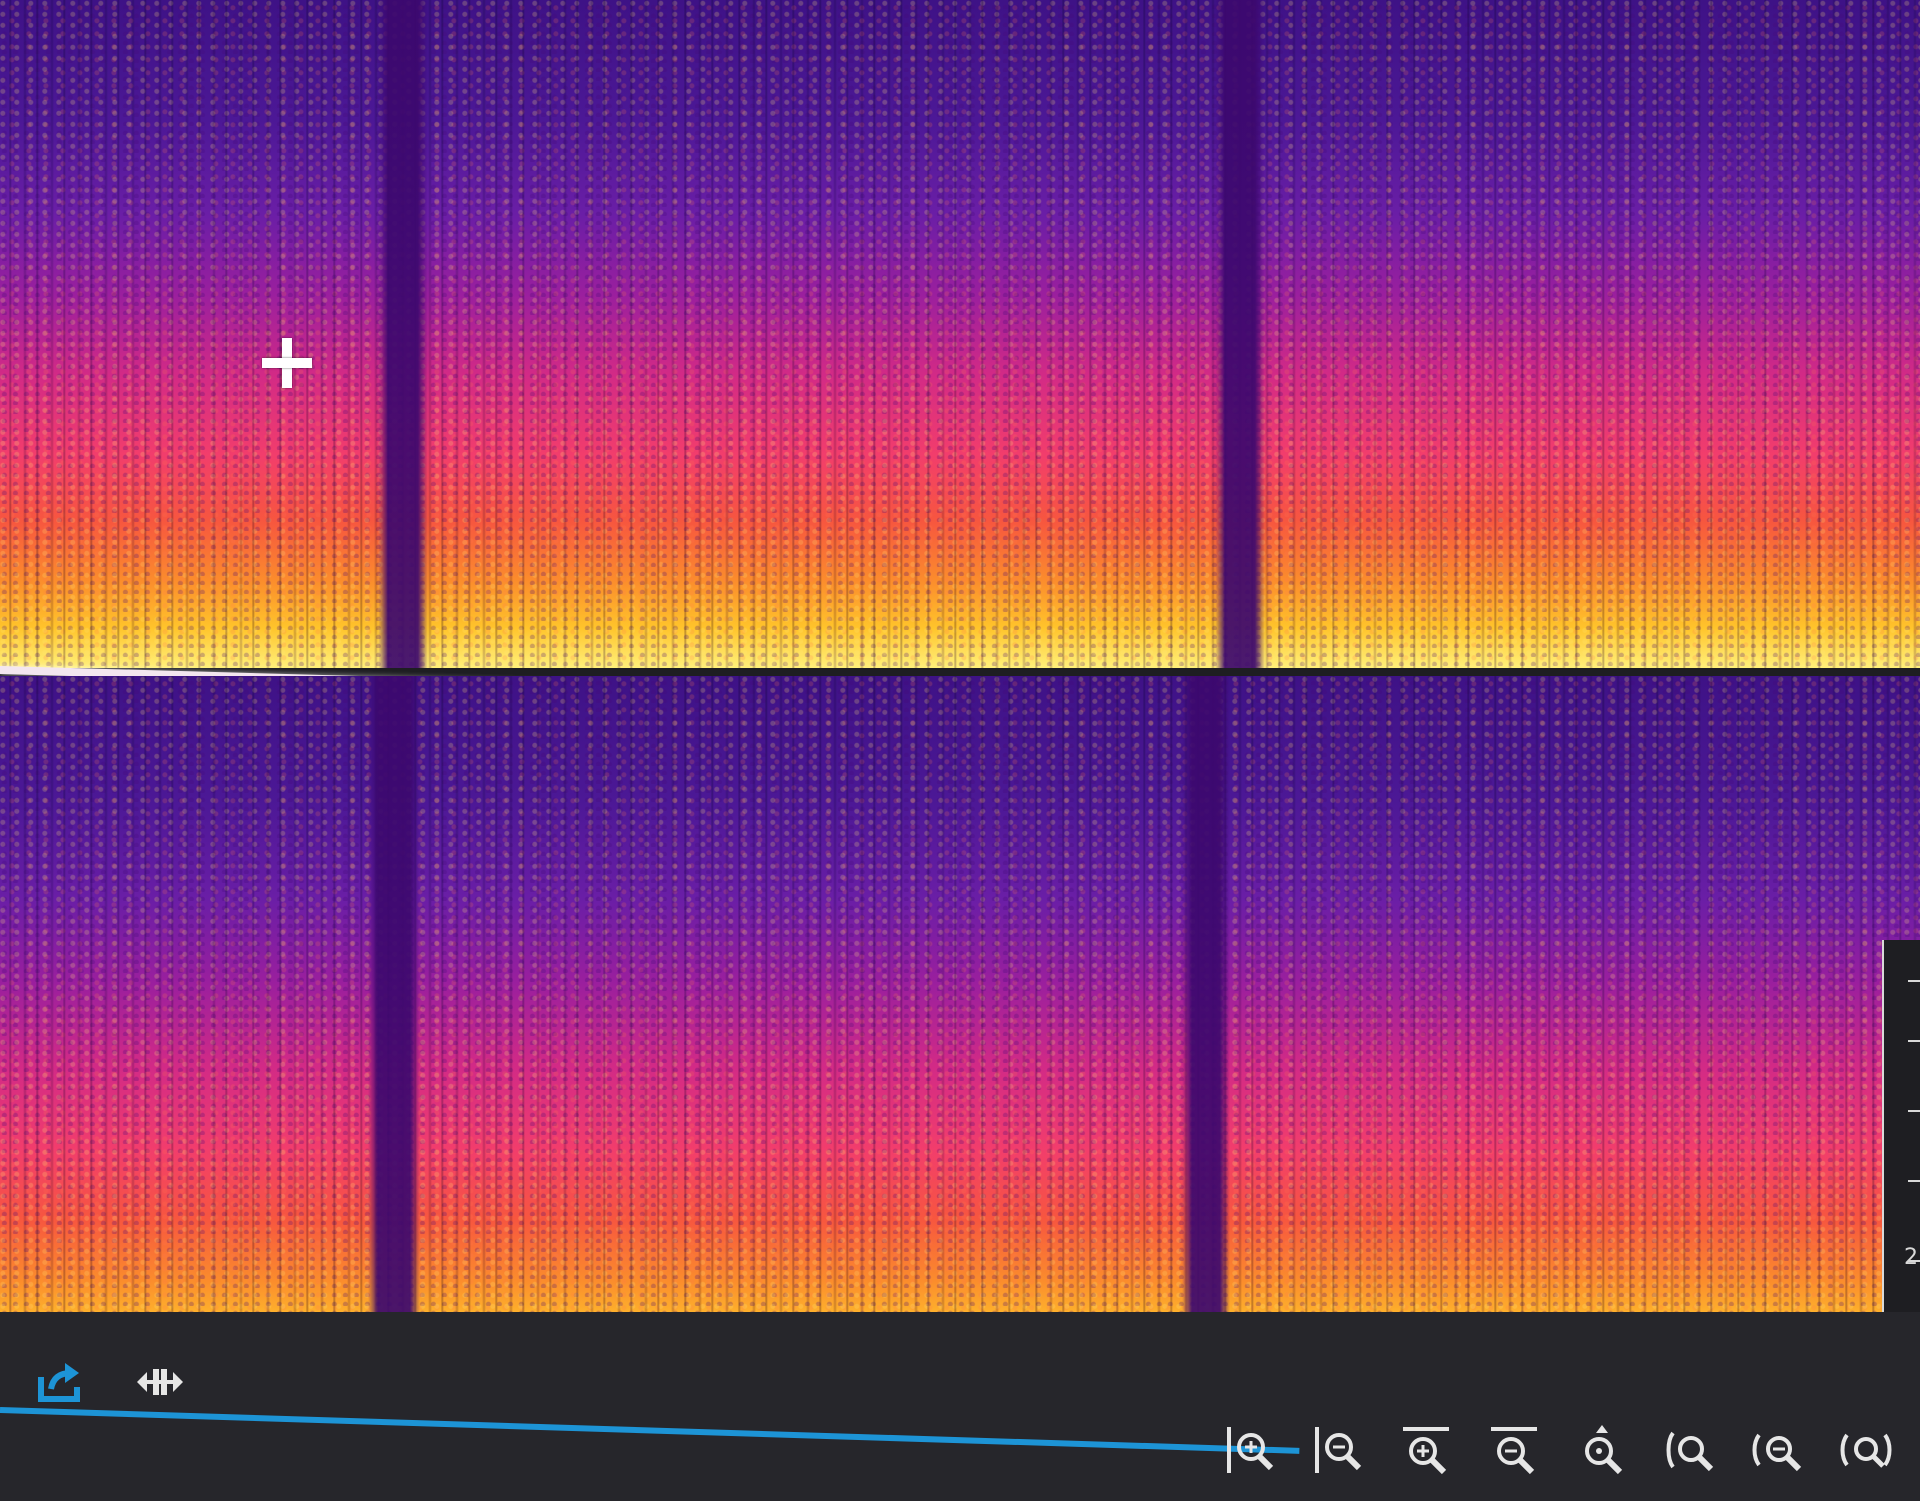 This screenshot has height=1501, width=1920. I want to click on zoom-full-button, so click(1866, 1450).